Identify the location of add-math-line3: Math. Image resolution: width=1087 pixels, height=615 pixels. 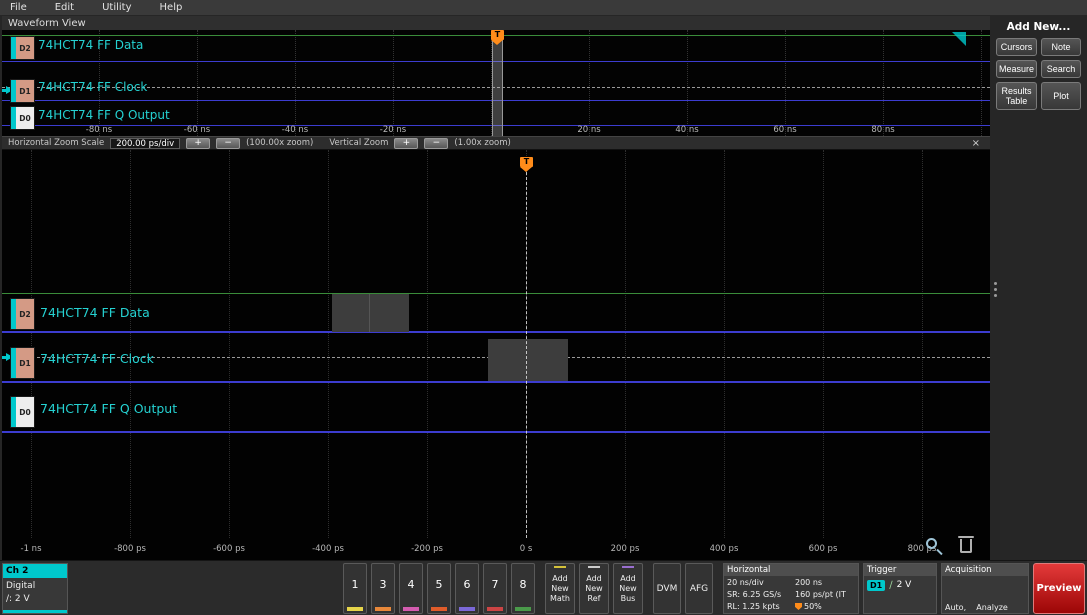
(559, 598).